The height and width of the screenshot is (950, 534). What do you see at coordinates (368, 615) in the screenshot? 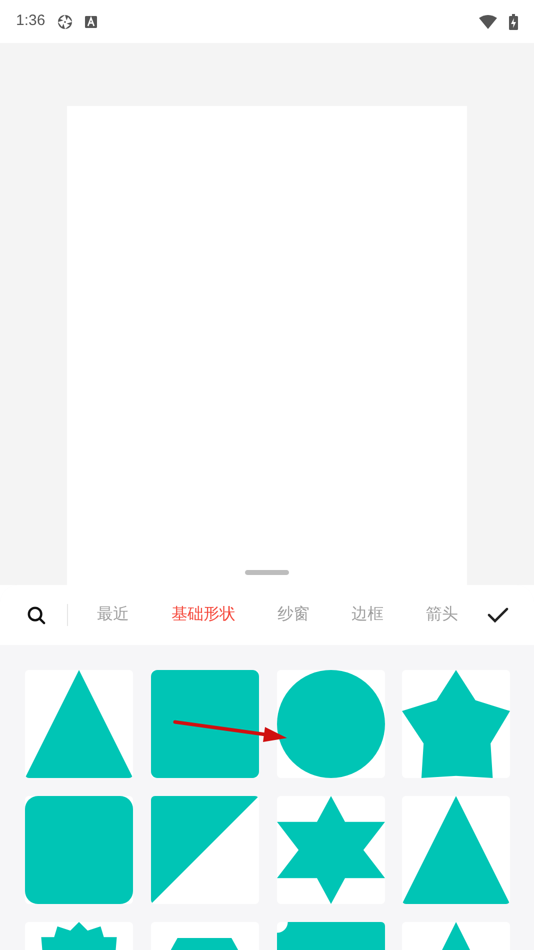
I see `category-tab: 边框` at bounding box center [368, 615].